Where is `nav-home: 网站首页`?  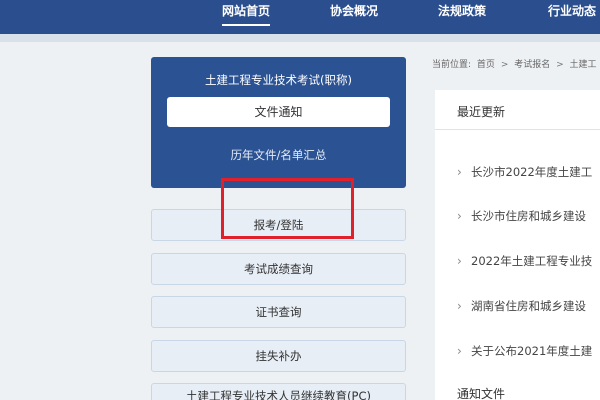
nav-home: 网站首页 is located at coordinates (246, 17).